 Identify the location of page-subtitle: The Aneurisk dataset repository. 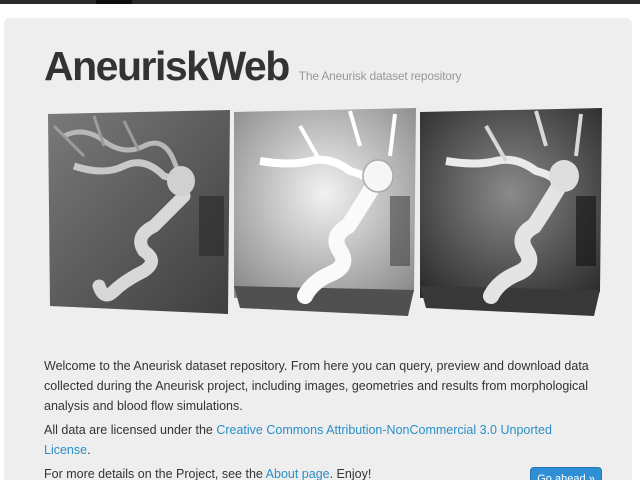
(380, 76).